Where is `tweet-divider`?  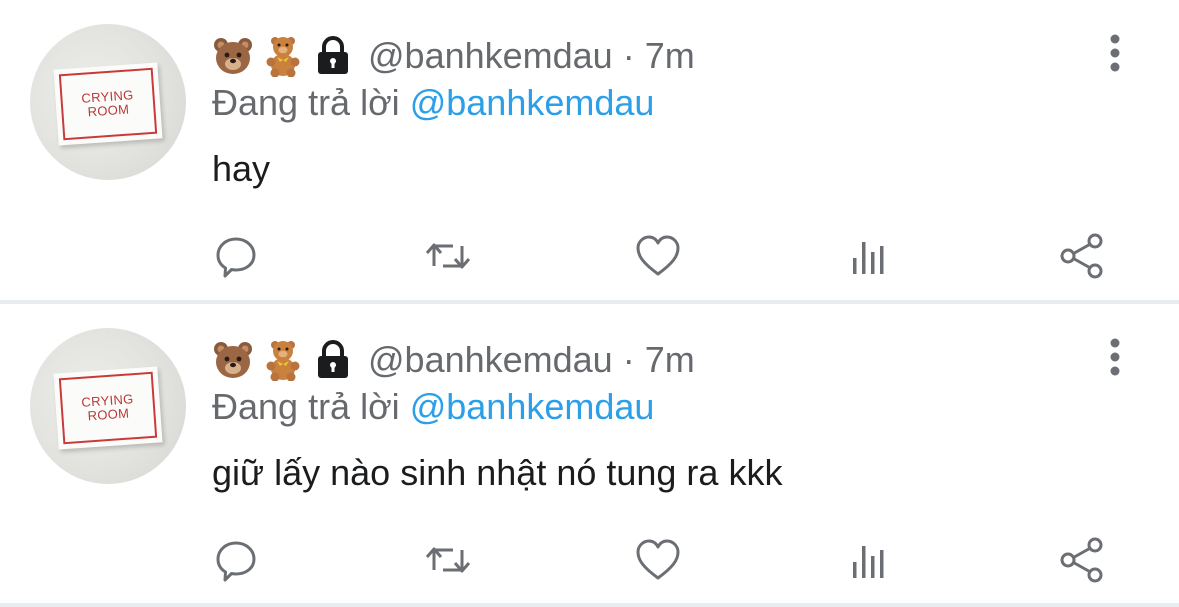 tweet-divider is located at coordinates (589, 605).